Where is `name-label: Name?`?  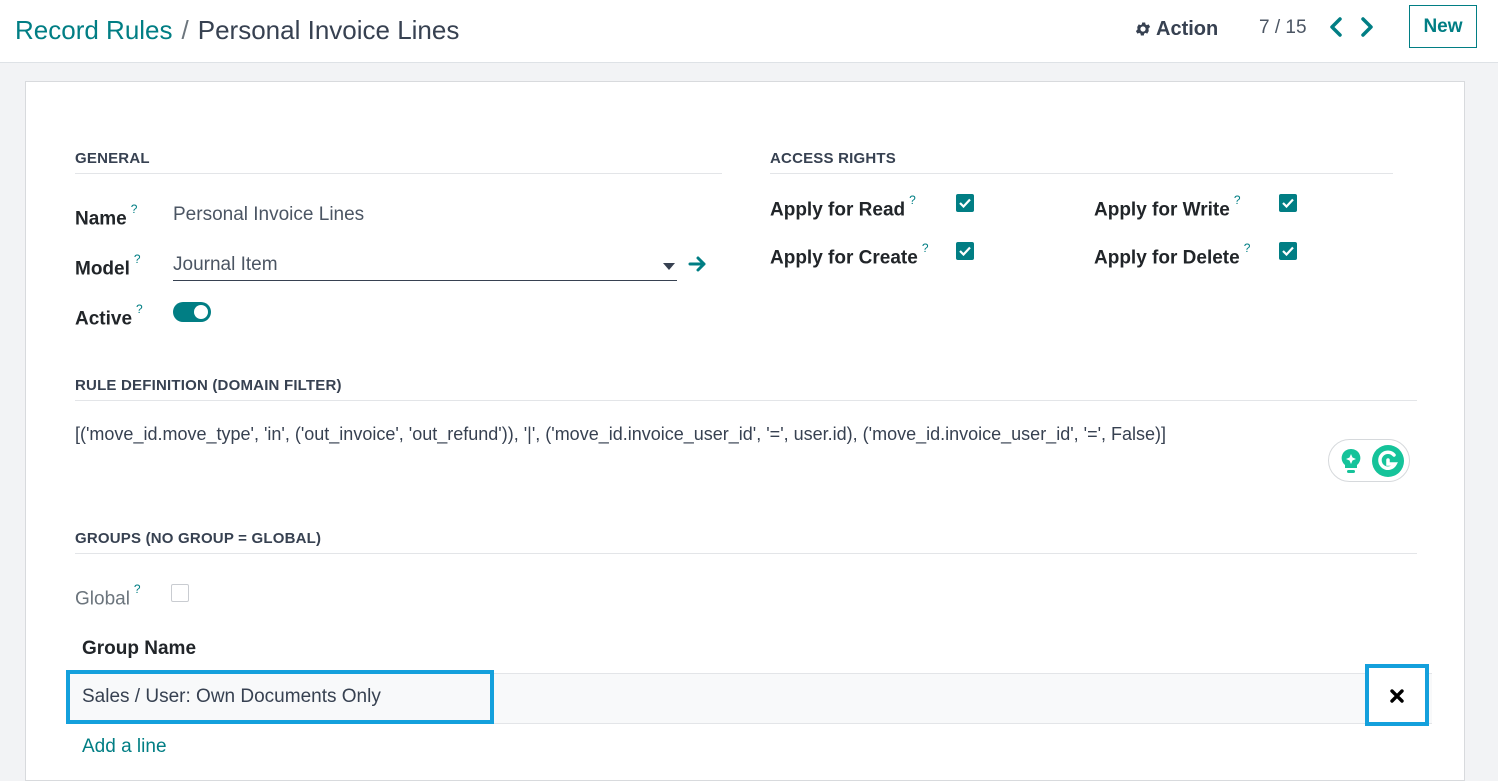
name-label: Name? is located at coordinates (106, 216).